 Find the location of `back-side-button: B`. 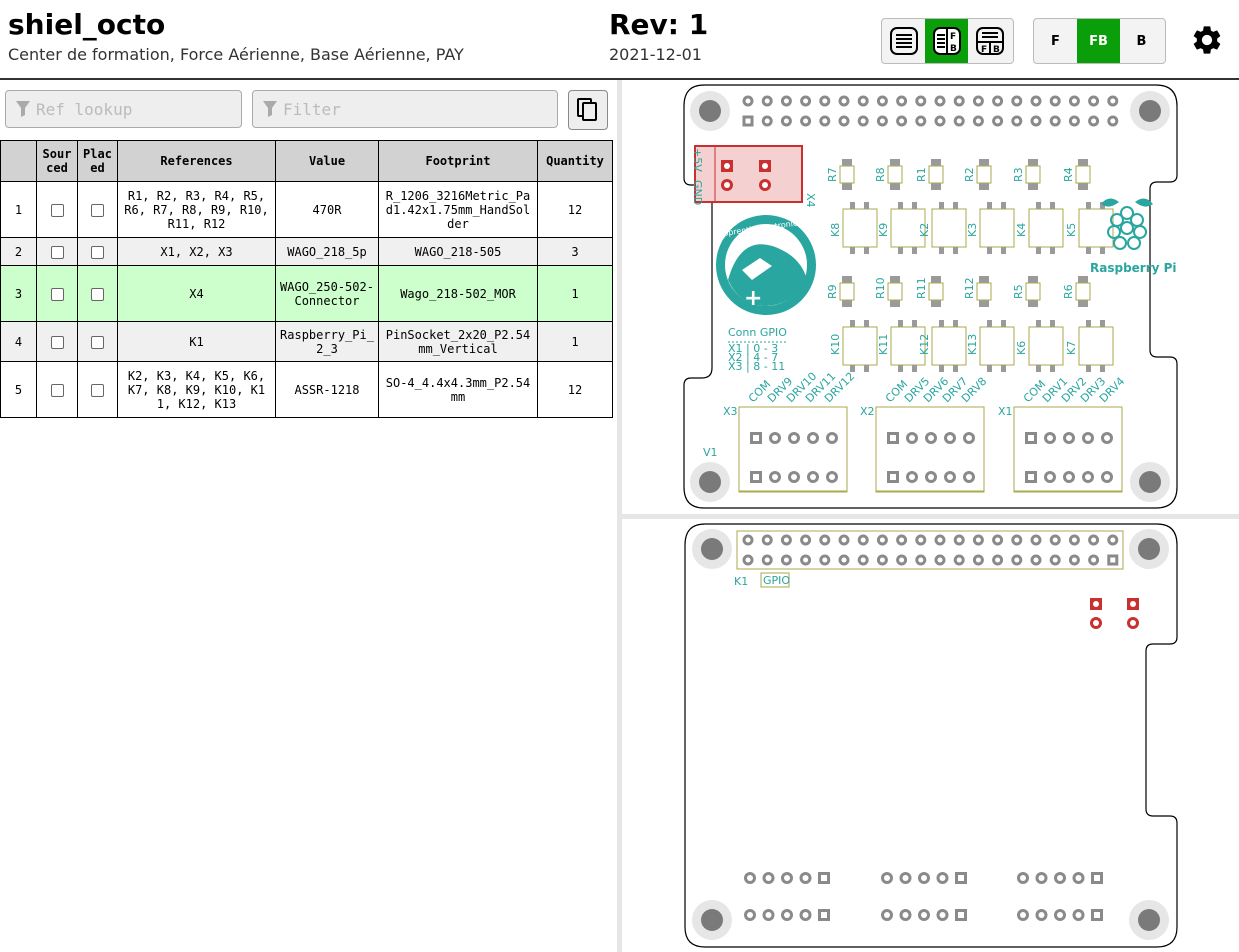

back-side-button: B is located at coordinates (1141, 41).